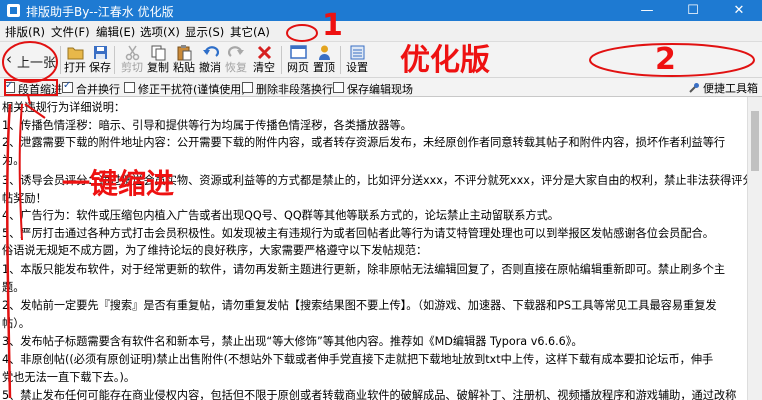 The height and width of the screenshot is (400, 762). What do you see at coordinates (298, 60) in the screenshot?
I see `web-button: 网页` at bounding box center [298, 60].